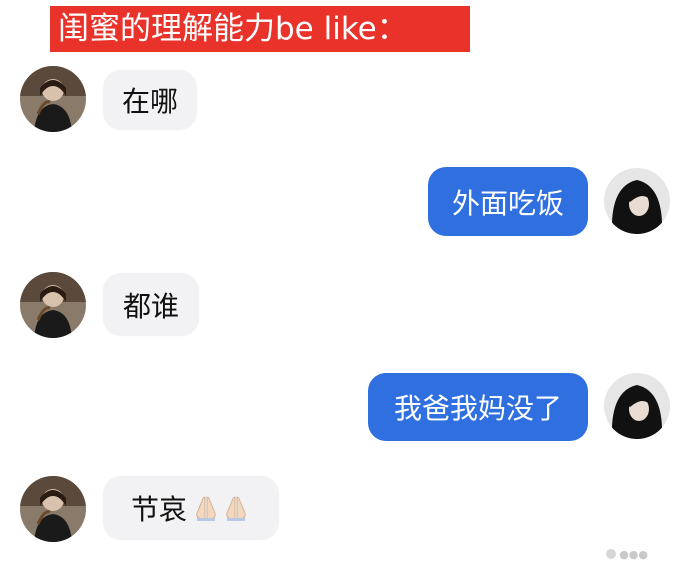 Image resolution: width=690 pixels, height=565 pixels. I want to click on title-banner: 闺蜜的理解能力be like：, so click(260, 29).